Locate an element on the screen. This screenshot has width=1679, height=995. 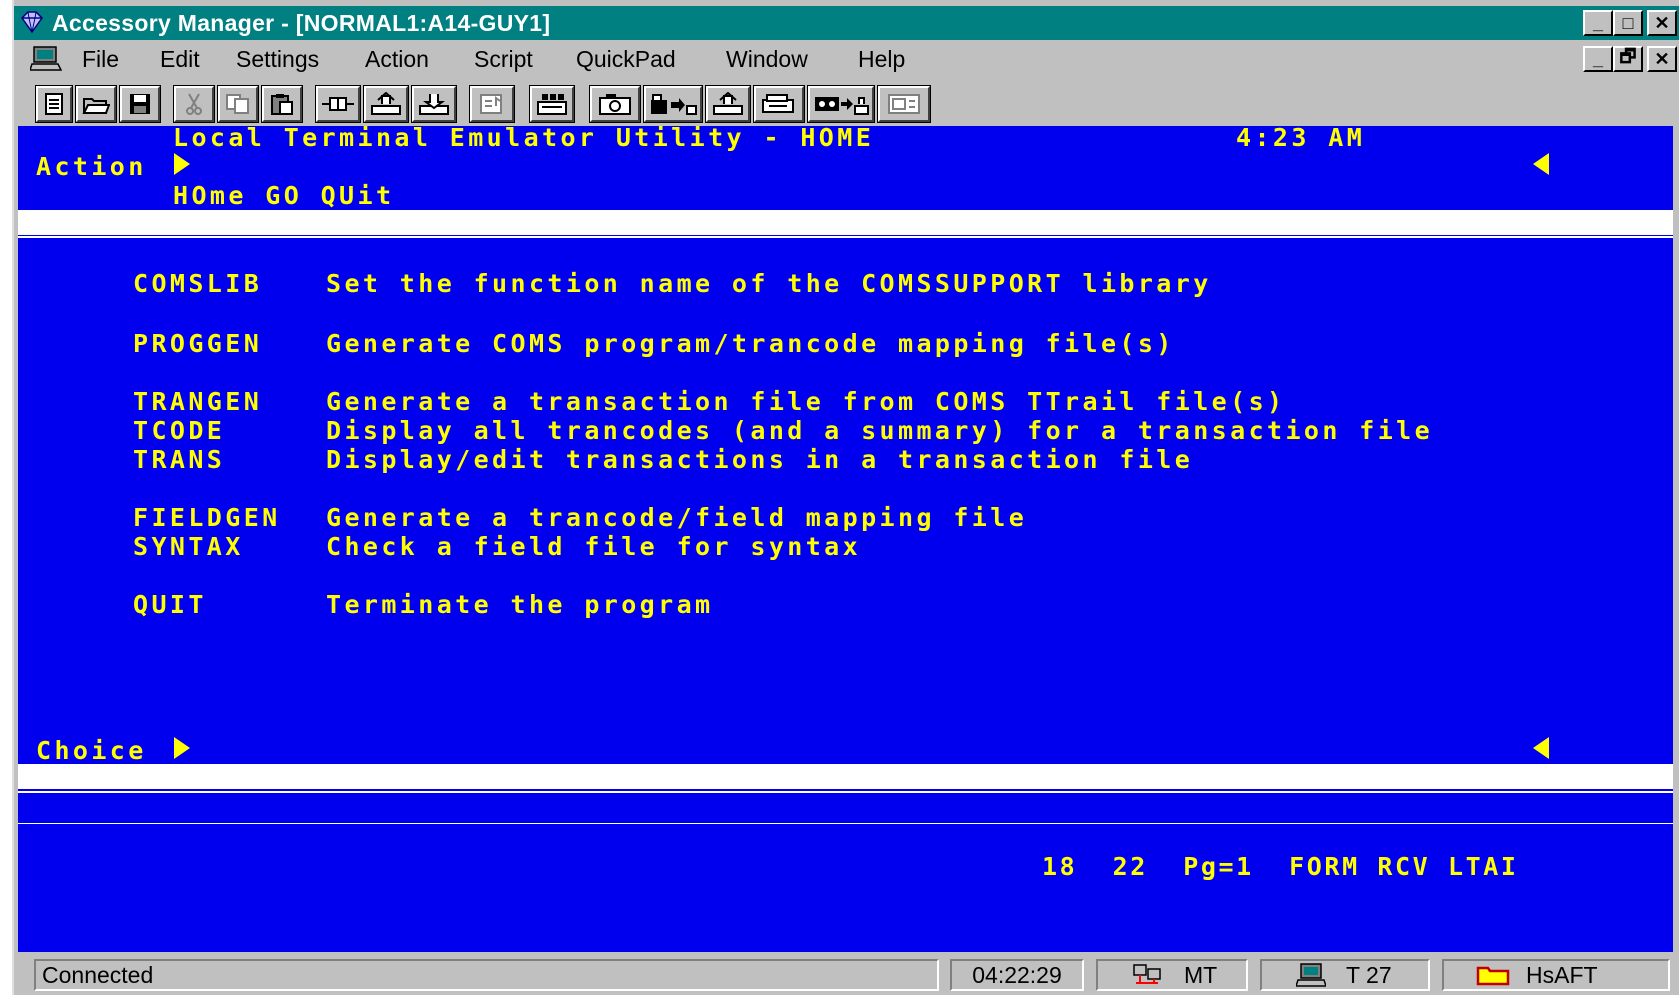
transfer-icon is located at coordinates (491, 104).